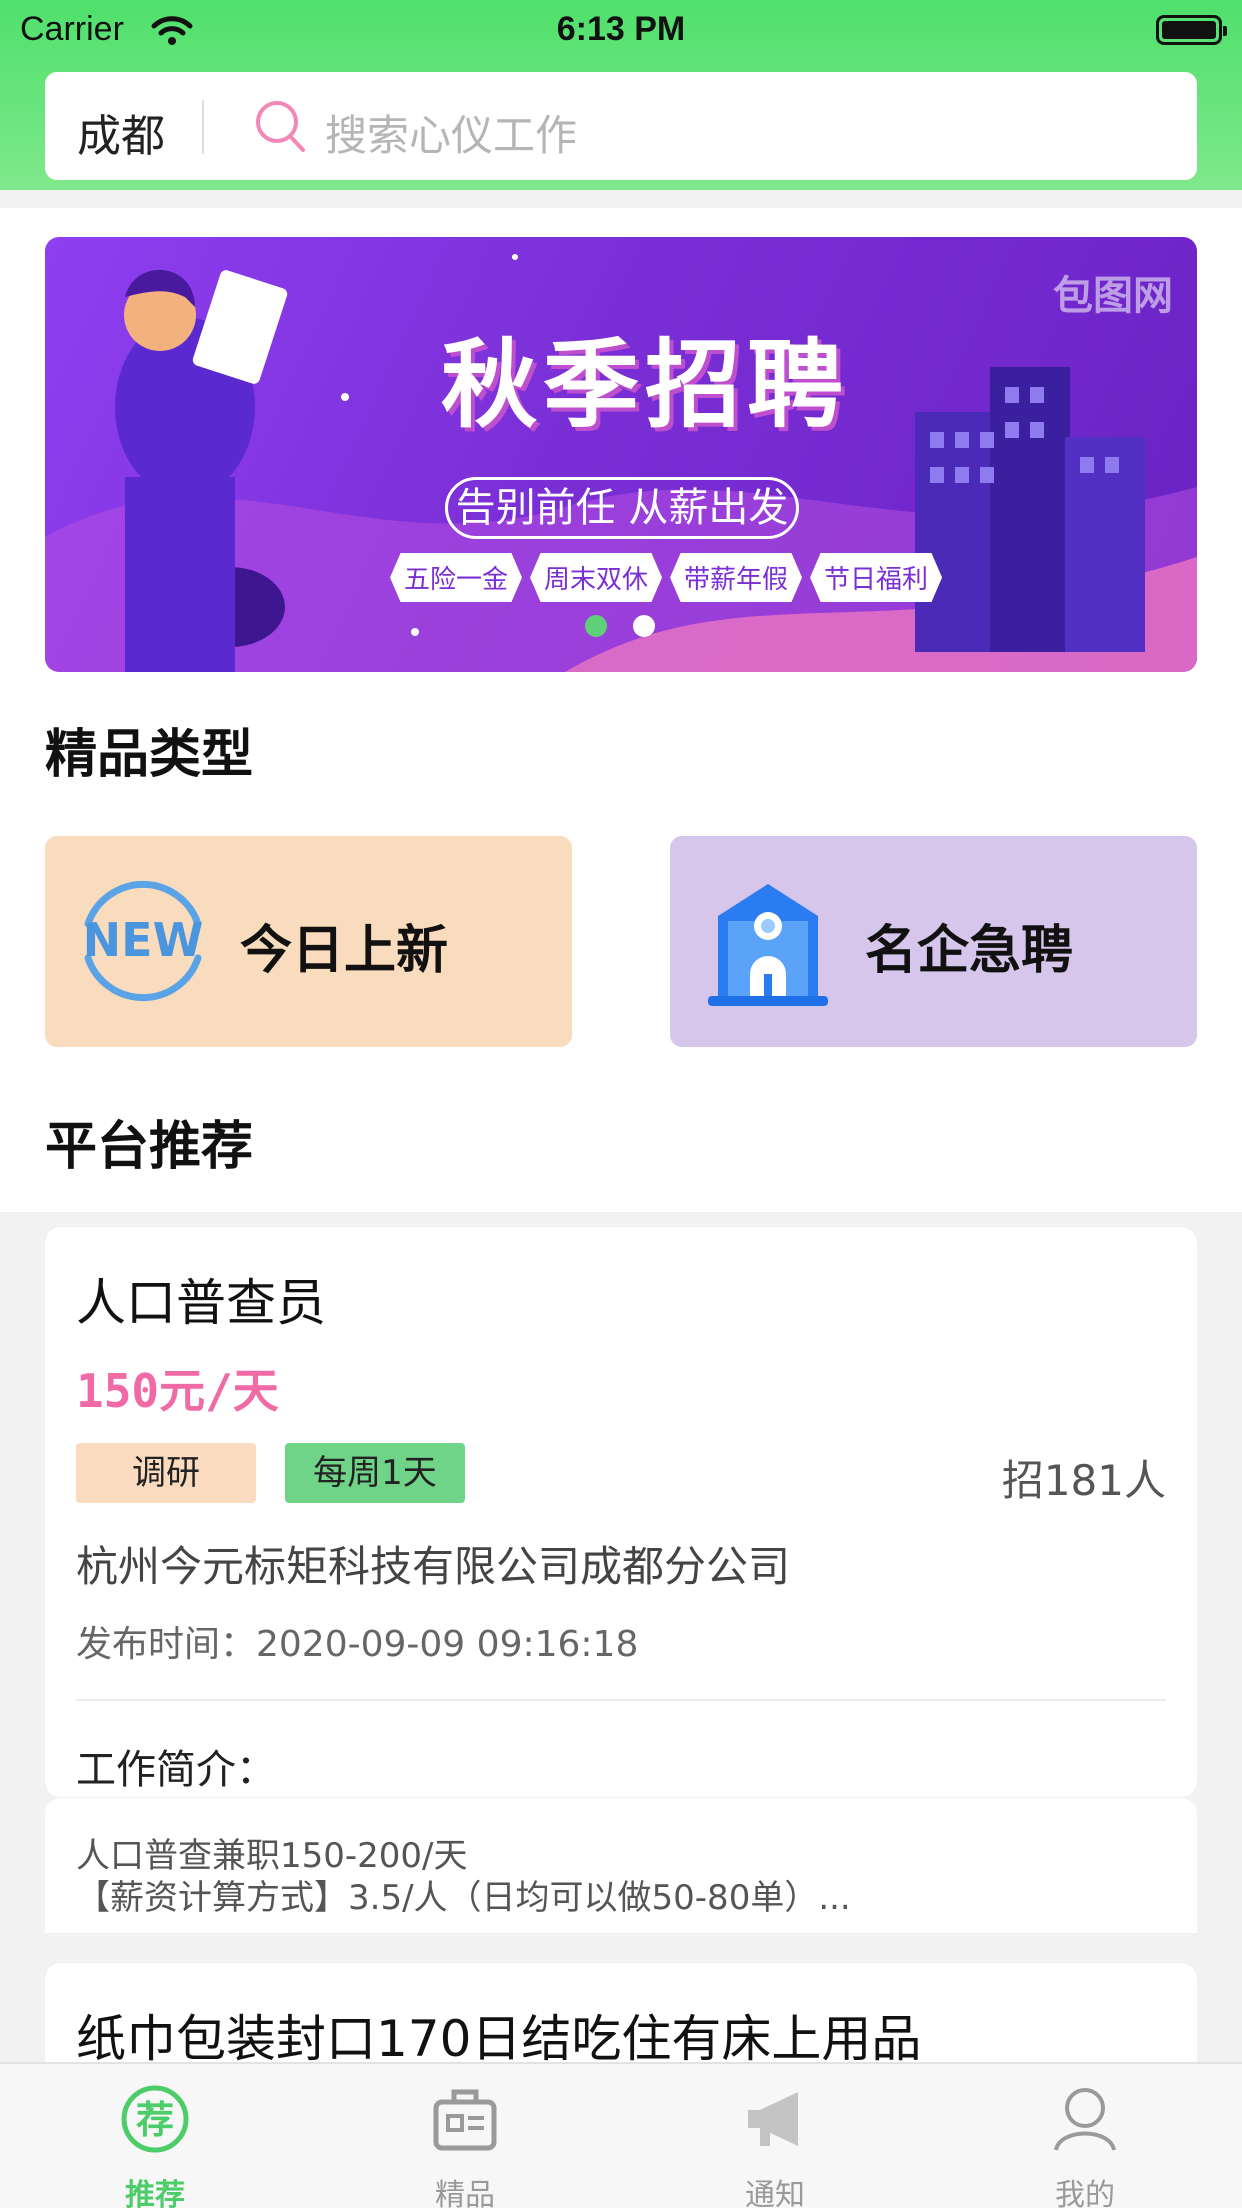 This screenshot has width=1242, height=2208. Describe the element at coordinates (775, 2193) in the screenshot. I see `tab-label: 通知` at that location.